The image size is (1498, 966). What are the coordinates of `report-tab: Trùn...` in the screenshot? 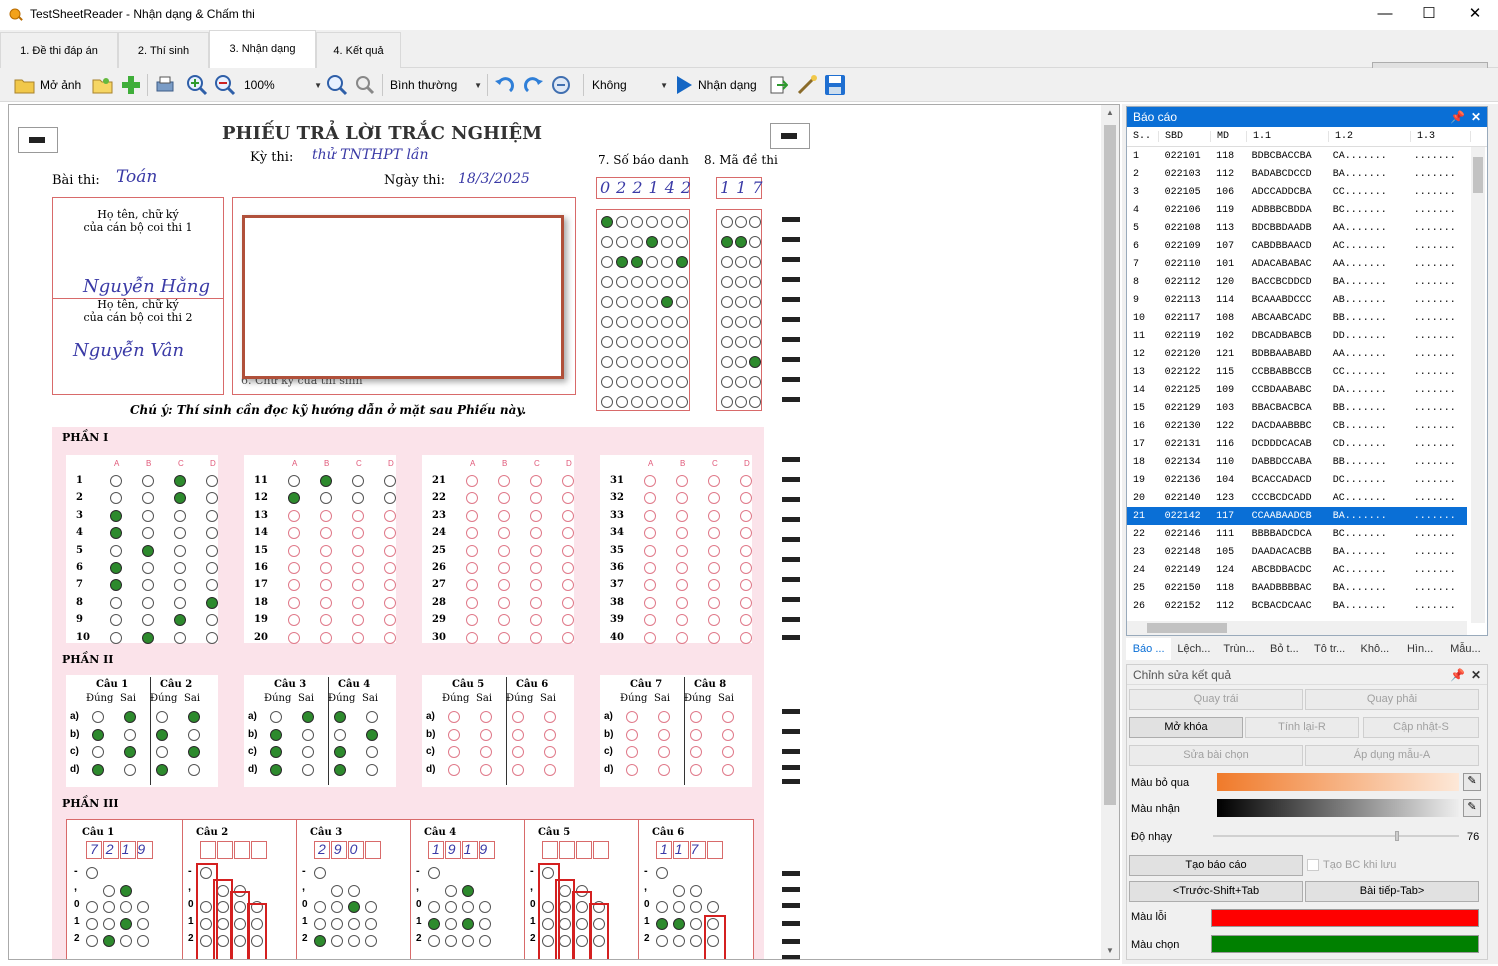 It's located at (1239, 649).